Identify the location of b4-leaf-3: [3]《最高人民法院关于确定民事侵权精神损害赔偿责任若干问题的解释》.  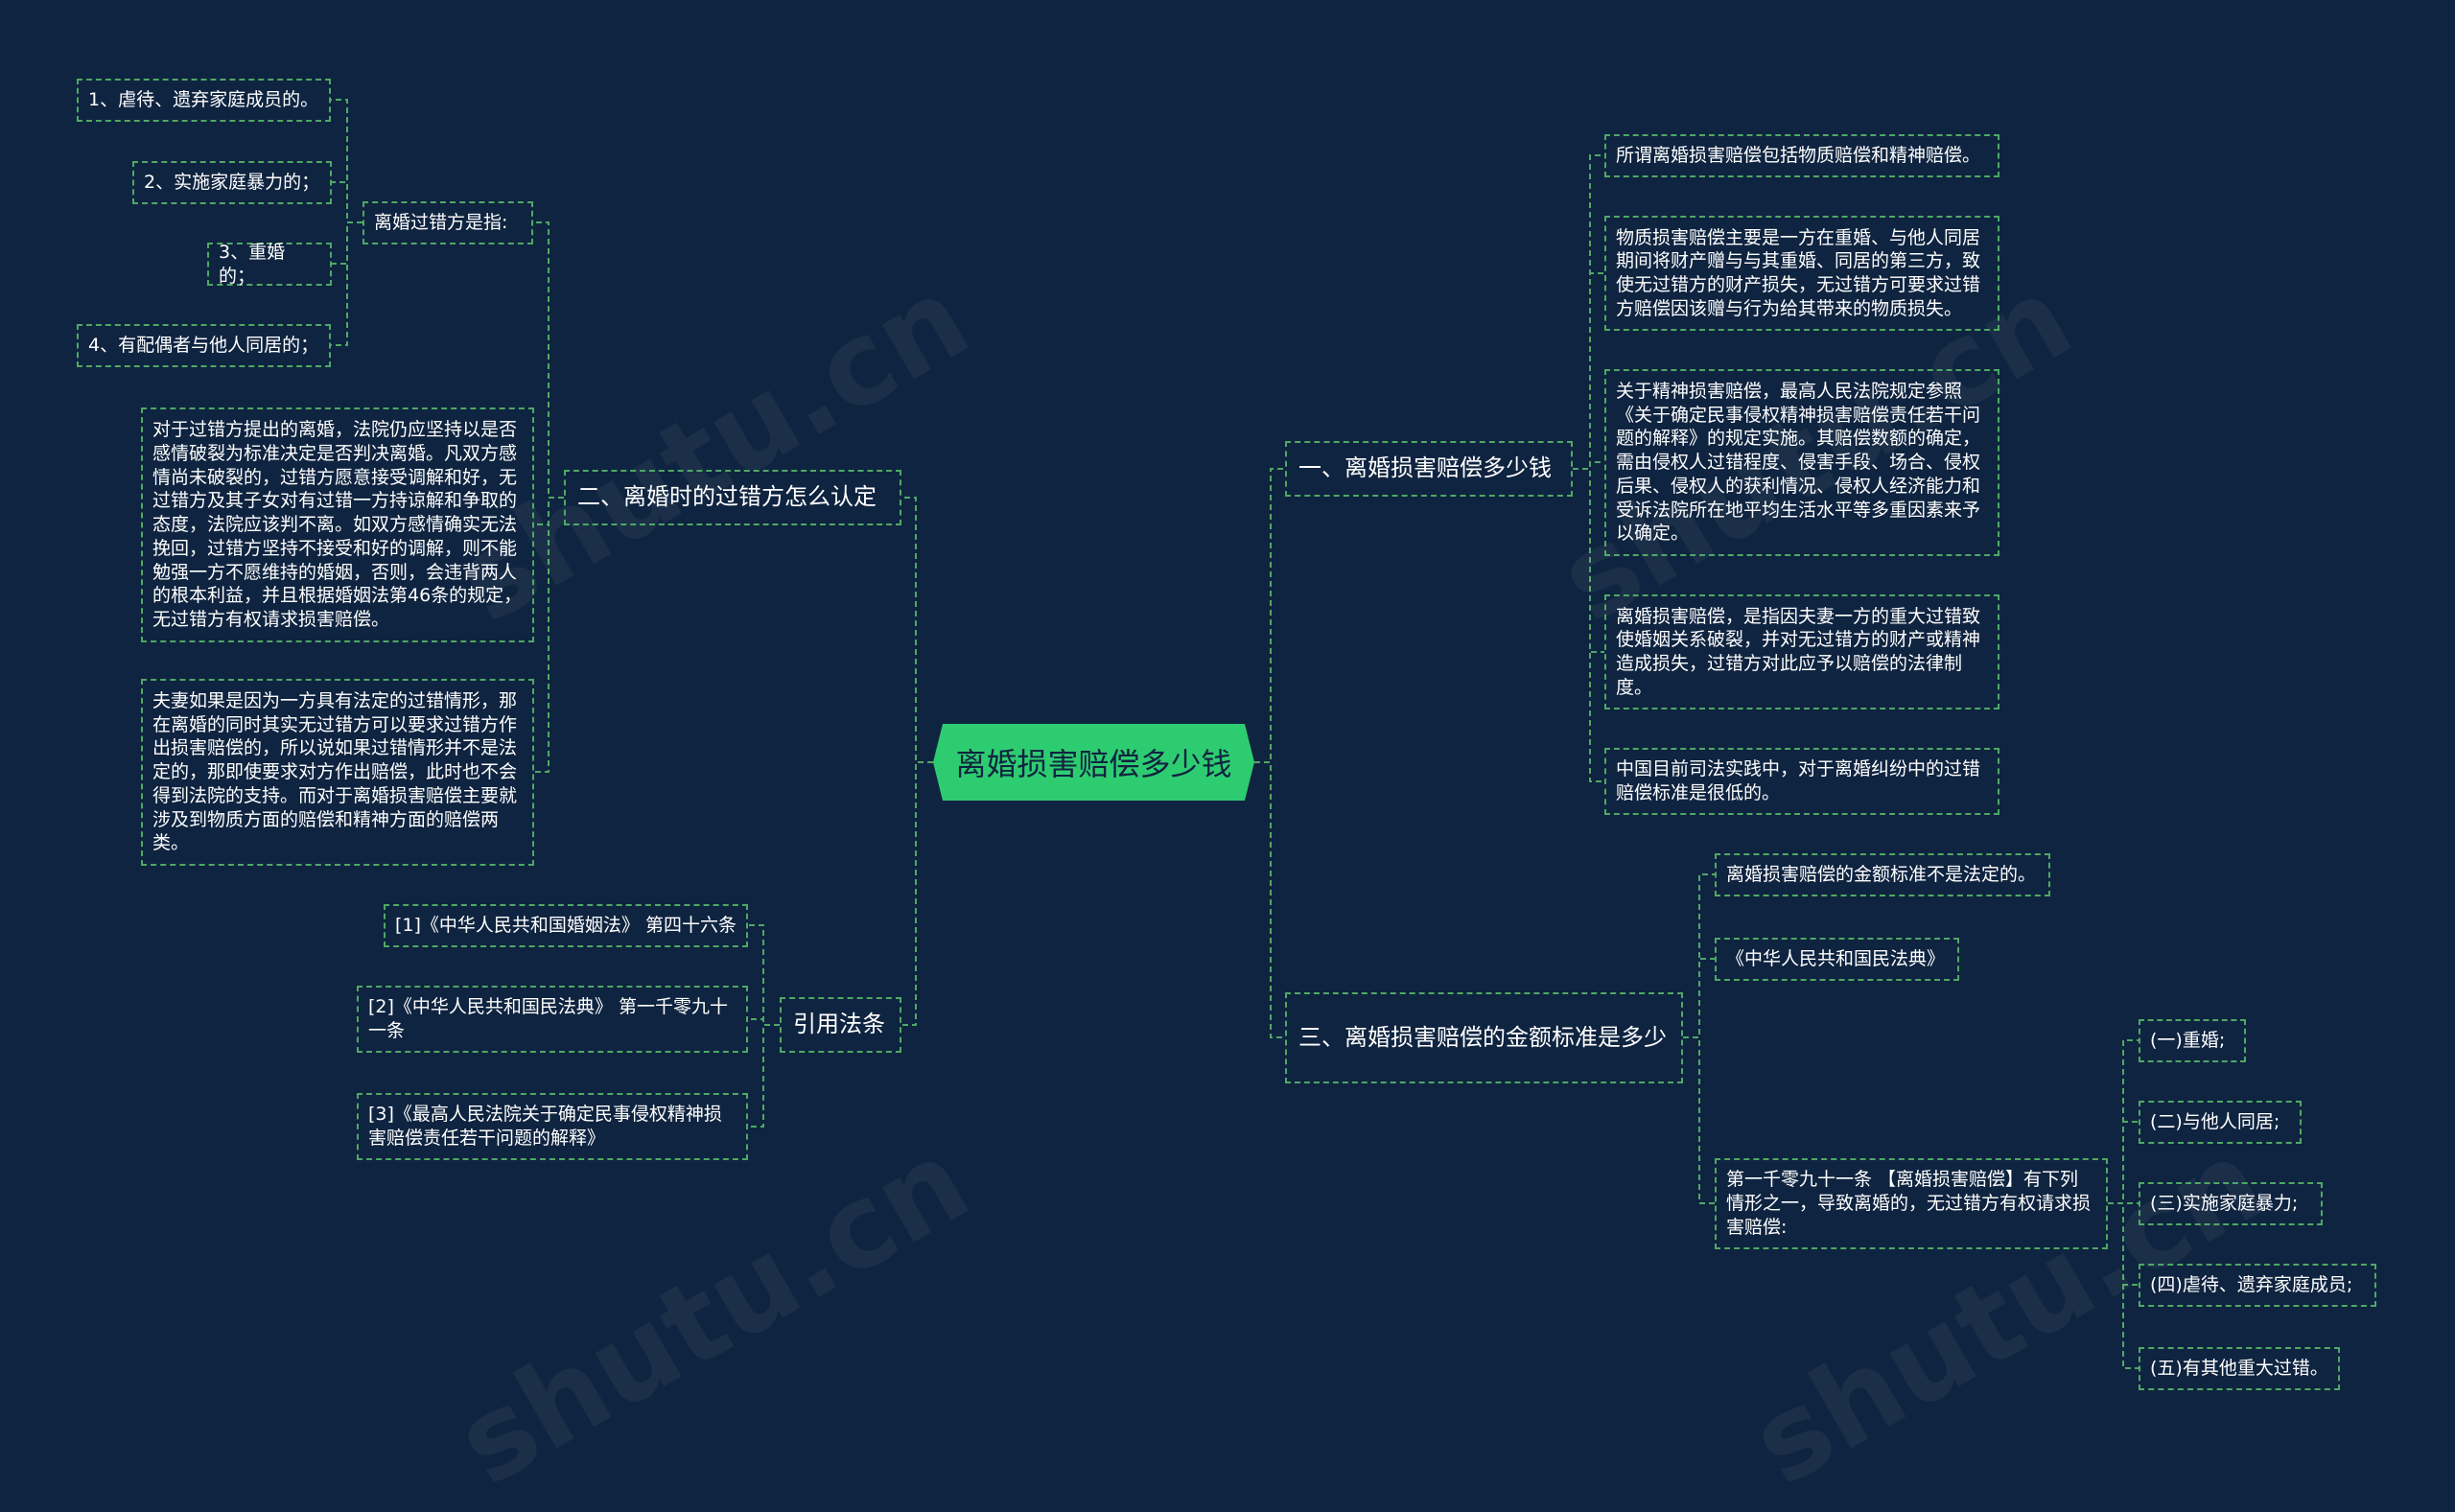
(552, 1126).